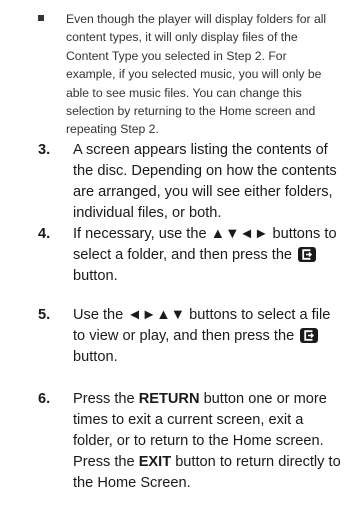  I want to click on exit-button-label: EXIT, so click(155, 462).